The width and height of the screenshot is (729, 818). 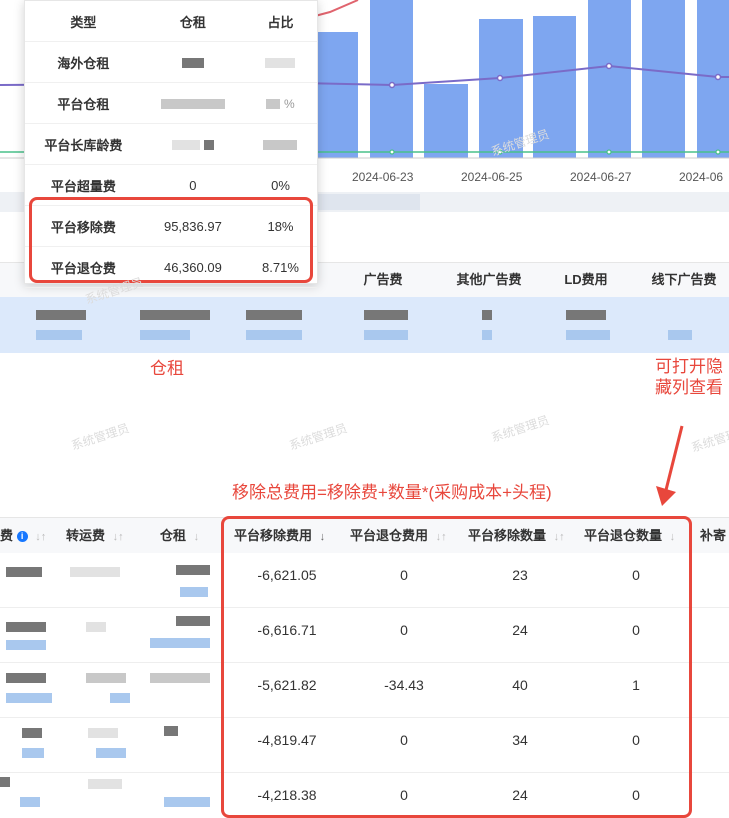 I want to click on x-tick-label: 2024-06-25, so click(x=492, y=177).